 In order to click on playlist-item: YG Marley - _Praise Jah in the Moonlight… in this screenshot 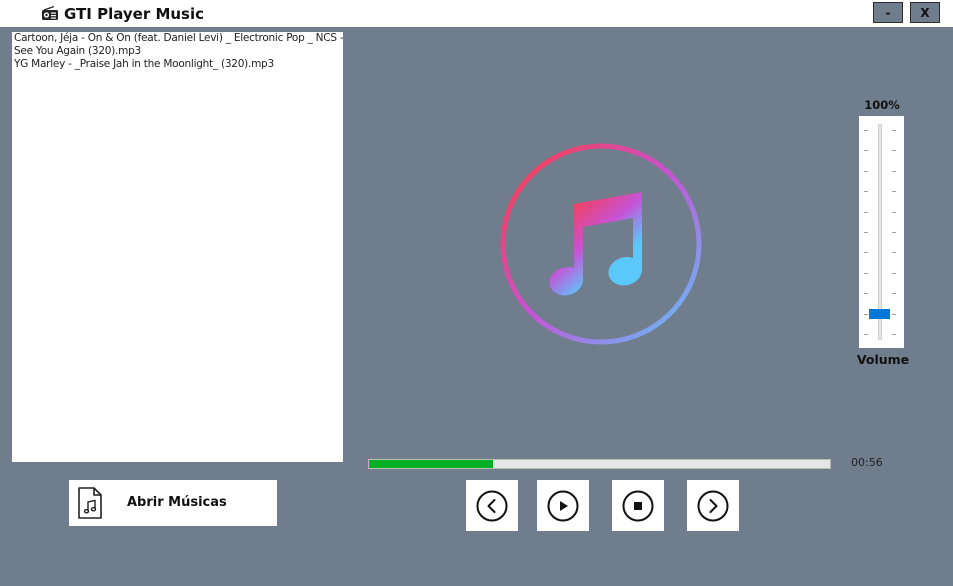, I will do `click(177, 64)`.